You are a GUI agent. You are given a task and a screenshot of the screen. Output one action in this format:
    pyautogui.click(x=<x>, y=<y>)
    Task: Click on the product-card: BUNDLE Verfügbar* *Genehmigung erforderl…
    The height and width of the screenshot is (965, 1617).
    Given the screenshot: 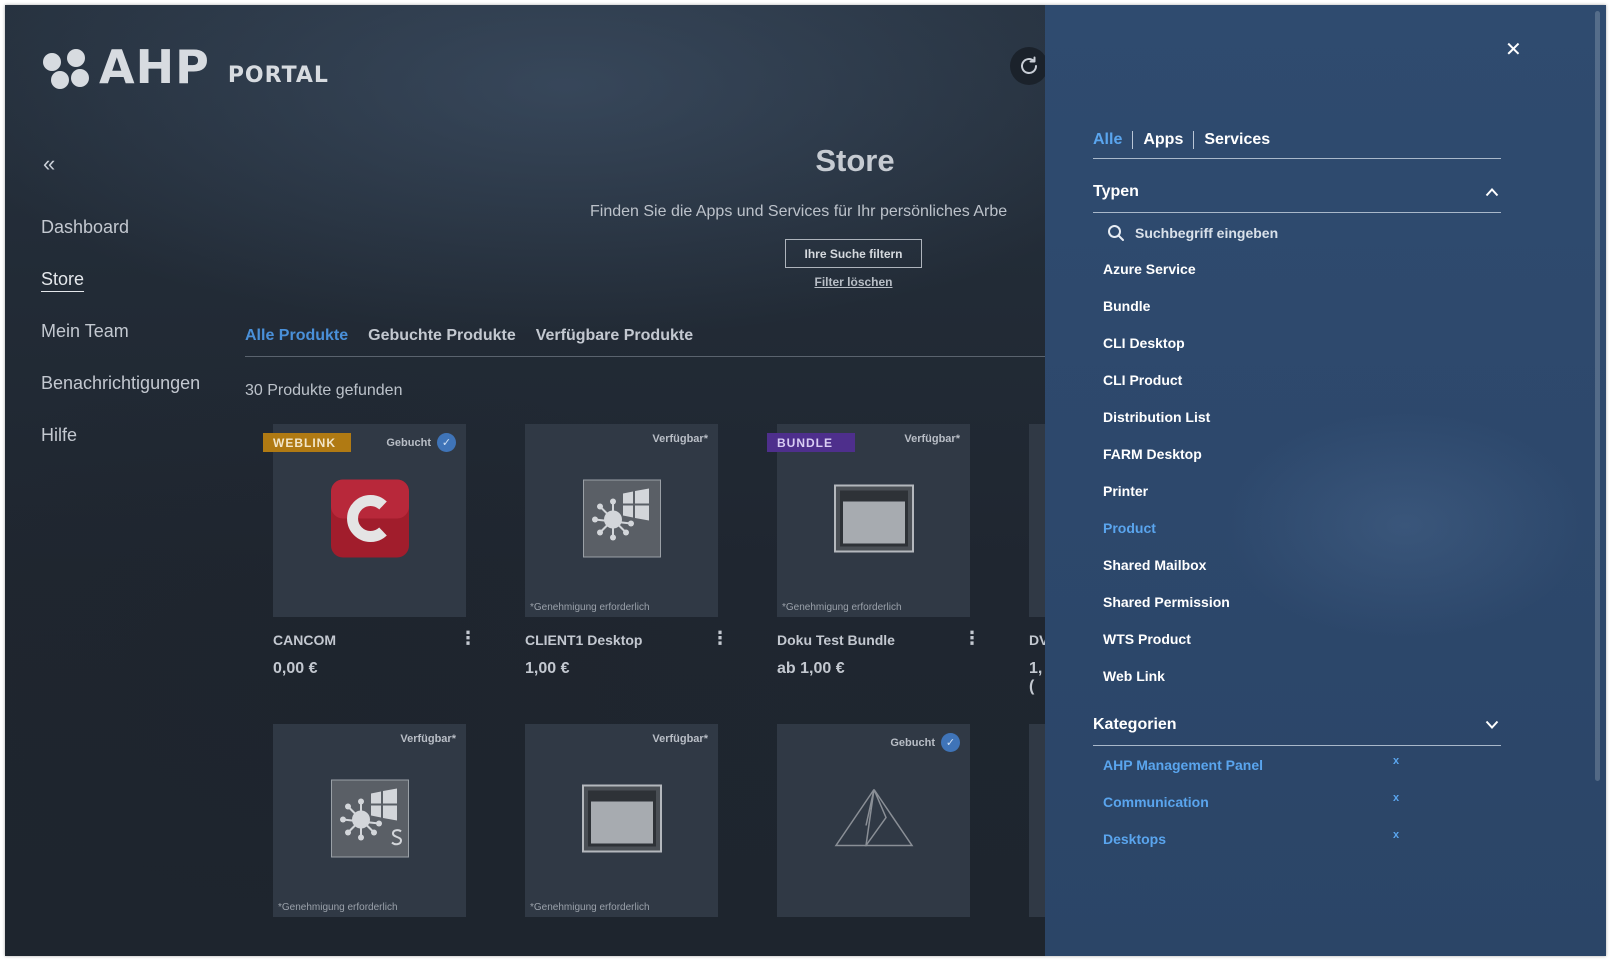 What is the action you would take?
    pyautogui.click(x=868, y=520)
    